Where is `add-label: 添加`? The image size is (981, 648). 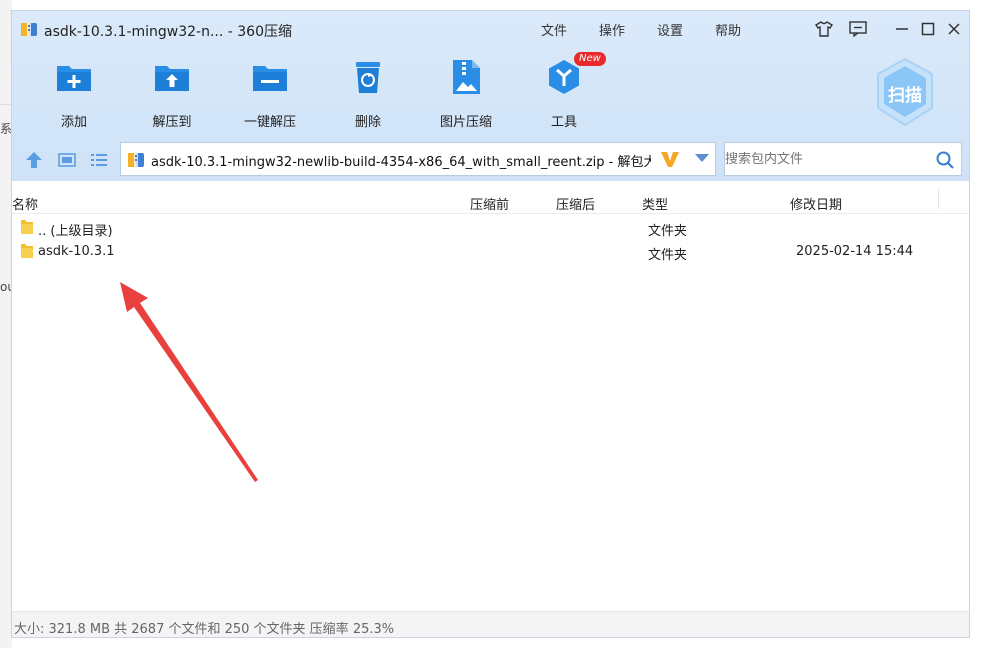
add-label: 添加 is located at coordinates (73, 122).